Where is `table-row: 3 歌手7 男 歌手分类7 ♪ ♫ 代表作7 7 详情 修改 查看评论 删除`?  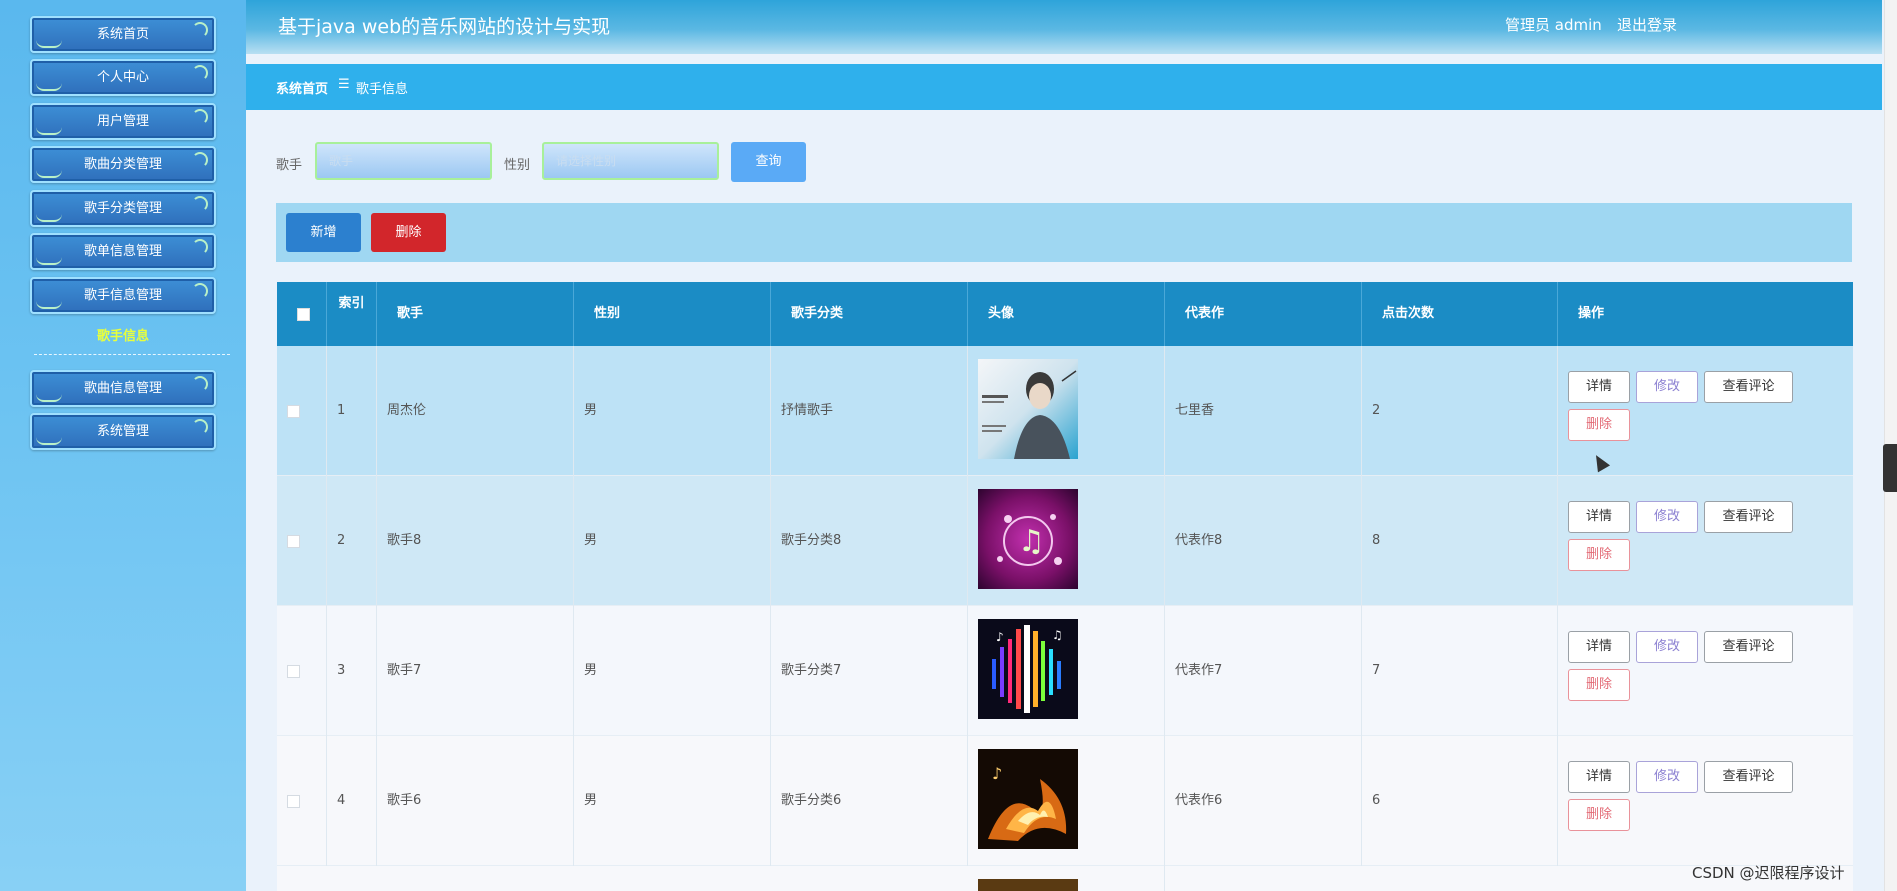 table-row: 3 歌手7 男 歌手分类7 ♪ ♫ 代表作7 7 详情 修改 查看评论 删除 is located at coordinates (1065, 671).